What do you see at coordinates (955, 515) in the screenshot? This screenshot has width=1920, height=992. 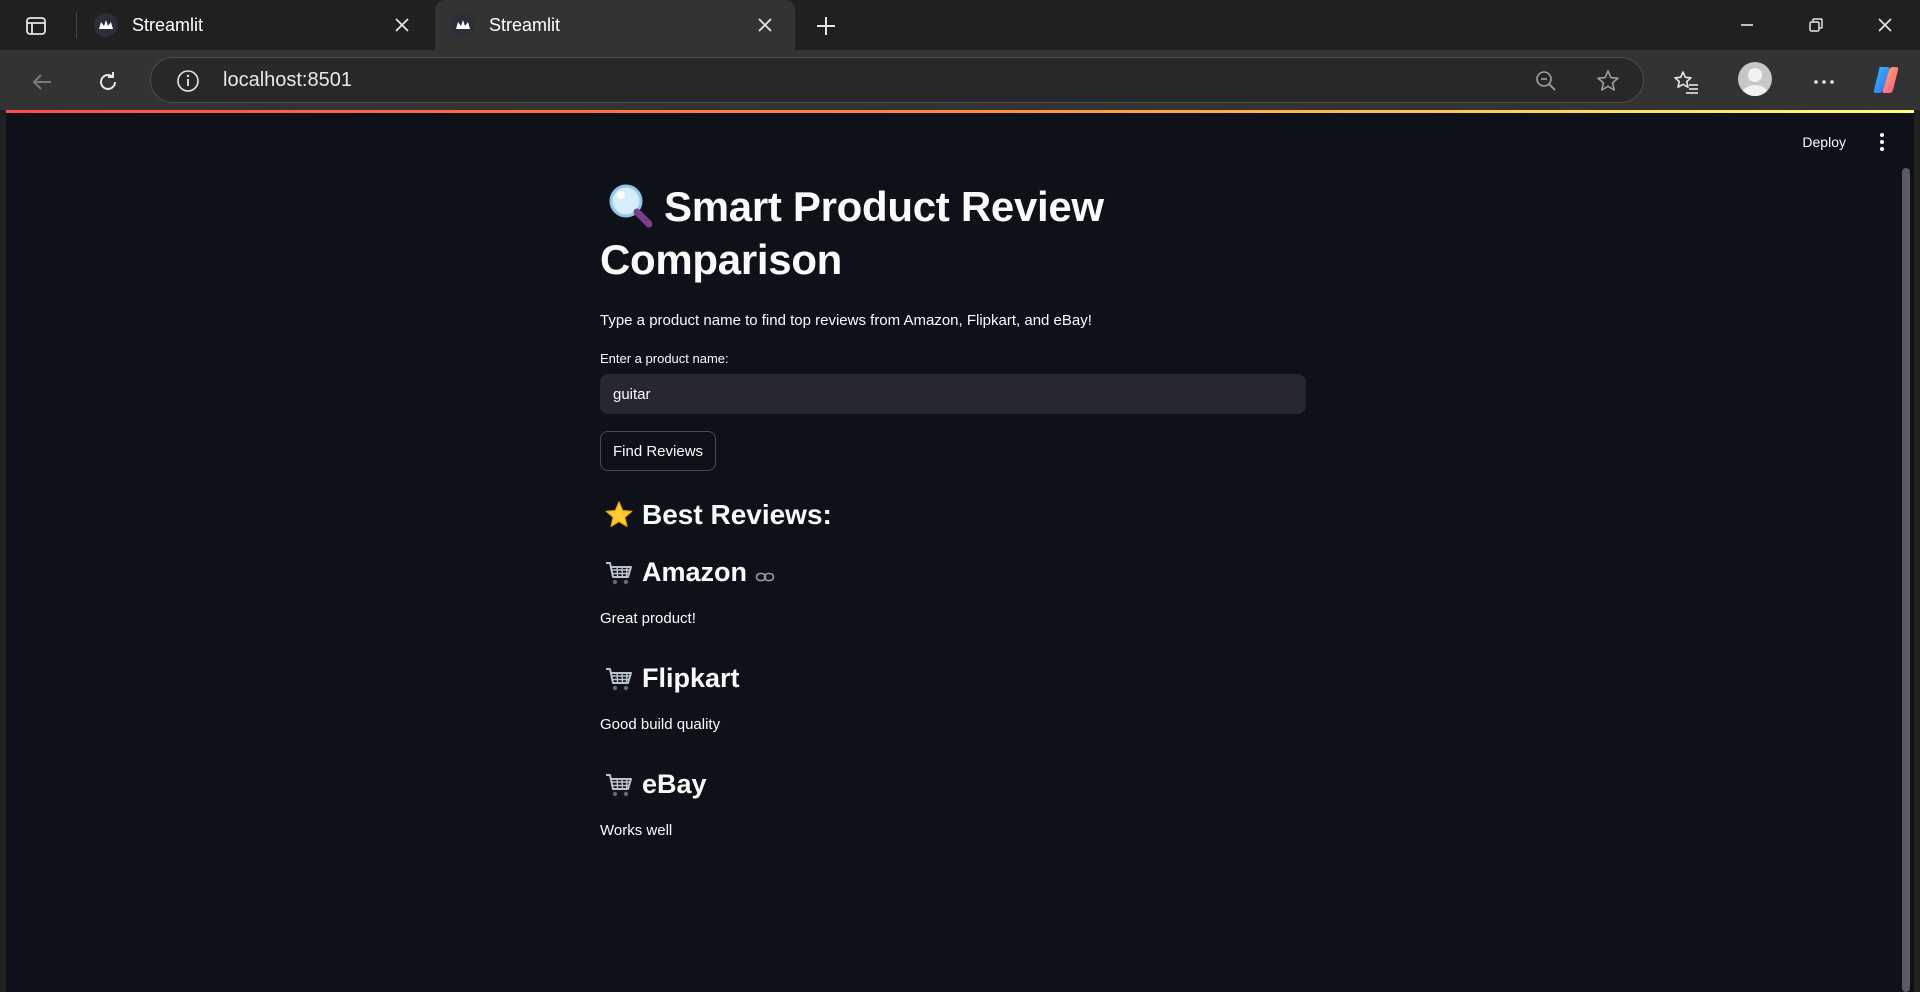 I see `best-reviews-heading: Best Reviews:` at bounding box center [955, 515].